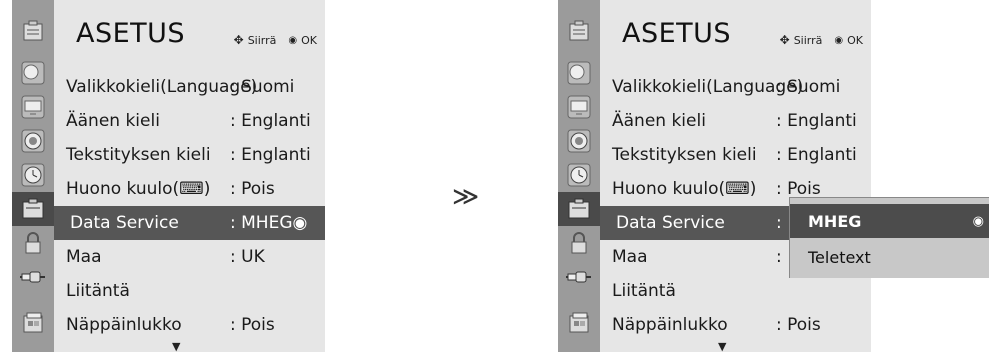 Image resolution: width=989 pixels, height=353 pixels. I want to click on menu-item-hard-of-hearing: Huono kuulo(⌨) : Pois, so click(189, 189).